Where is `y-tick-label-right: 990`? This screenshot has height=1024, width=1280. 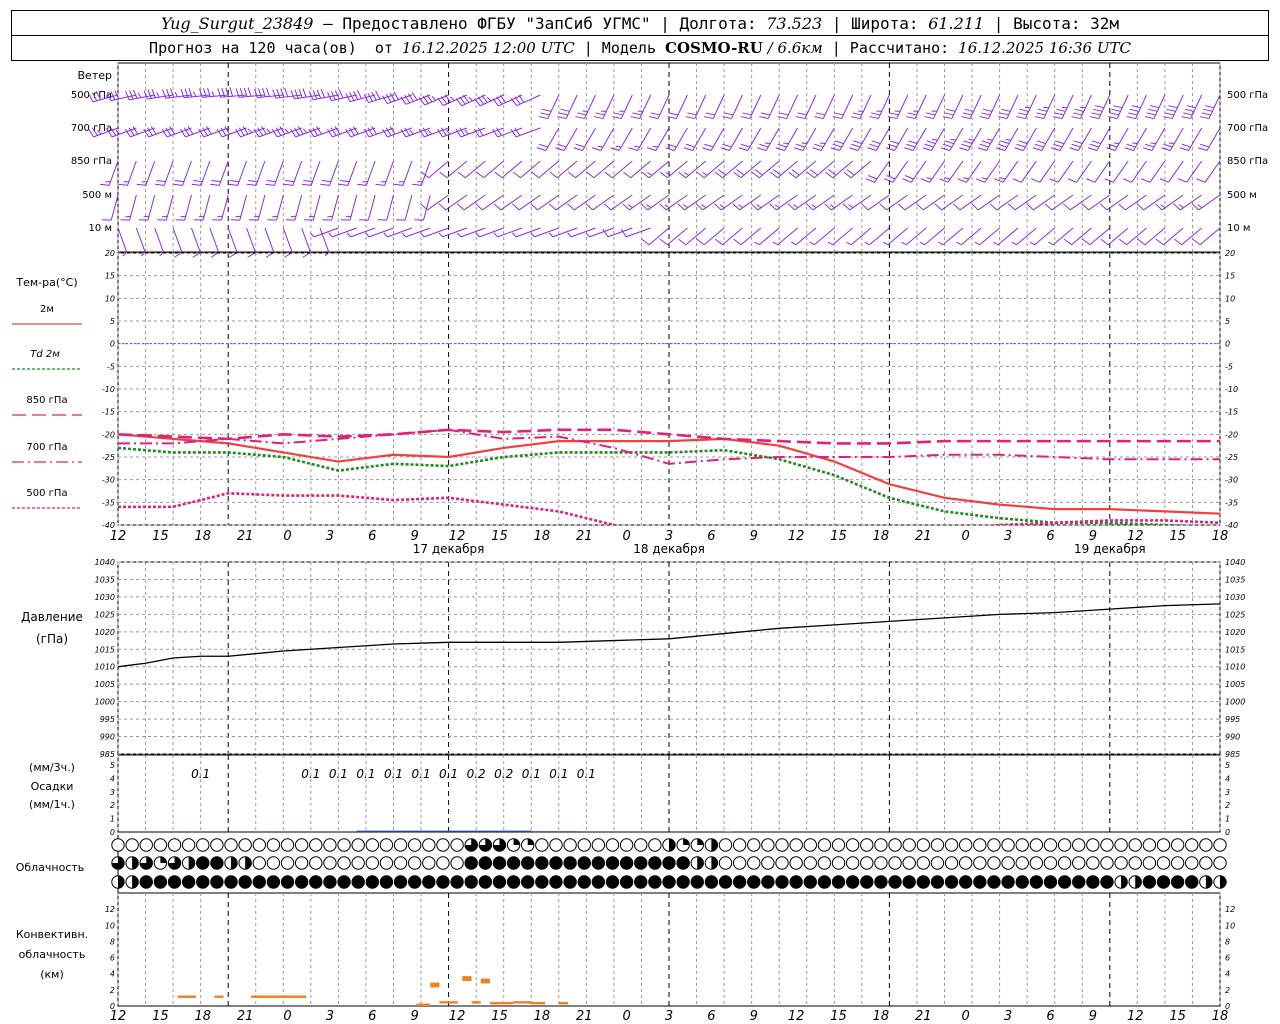 y-tick-label-right: 990 is located at coordinates (1232, 737).